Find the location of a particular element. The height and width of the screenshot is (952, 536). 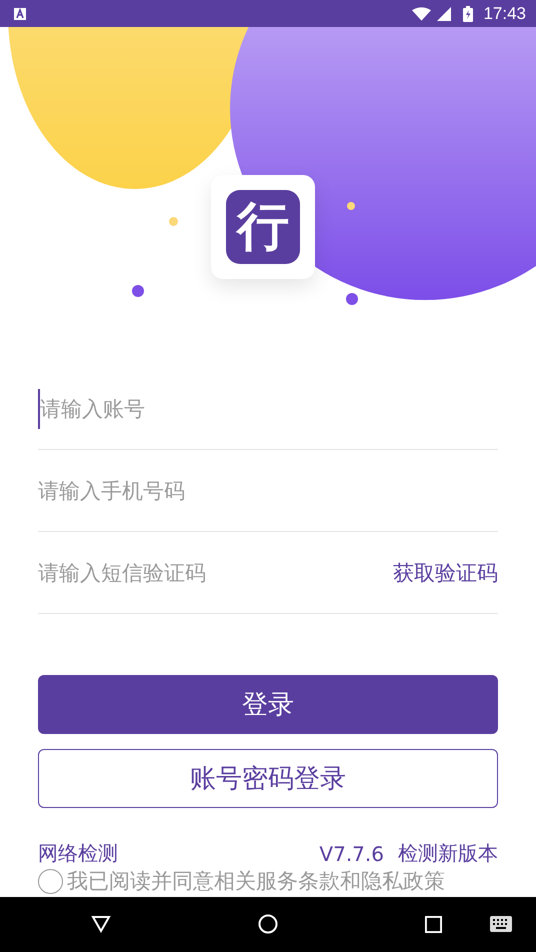

input-field: 请输入账号 is located at coordinates (268, 408).